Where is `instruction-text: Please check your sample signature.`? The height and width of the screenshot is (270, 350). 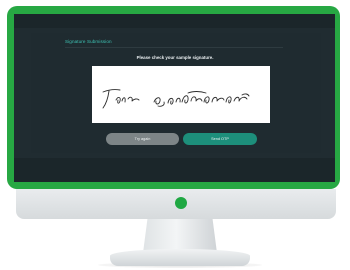
instruction-text: Please check your sample signature. is located at coordinates (175, 57).